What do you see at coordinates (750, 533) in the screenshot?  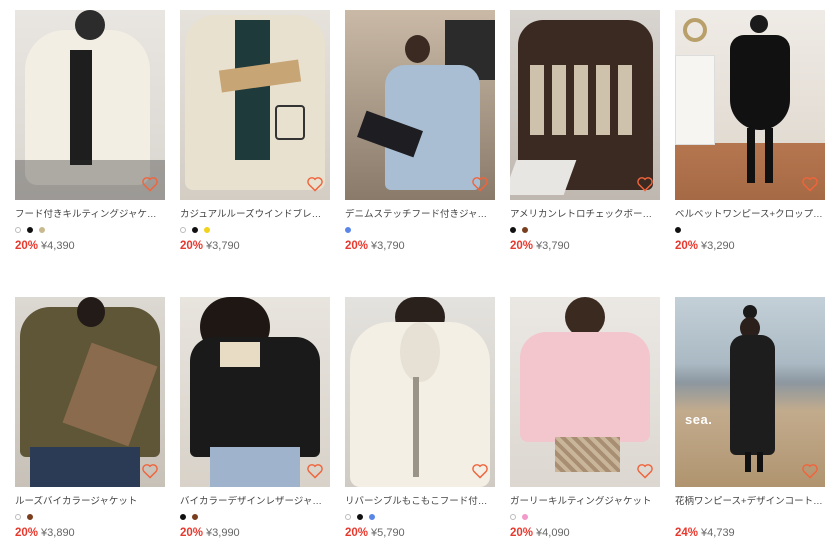 I see `price-row: 24% ¥4,739` at bounding box center [750, 533].